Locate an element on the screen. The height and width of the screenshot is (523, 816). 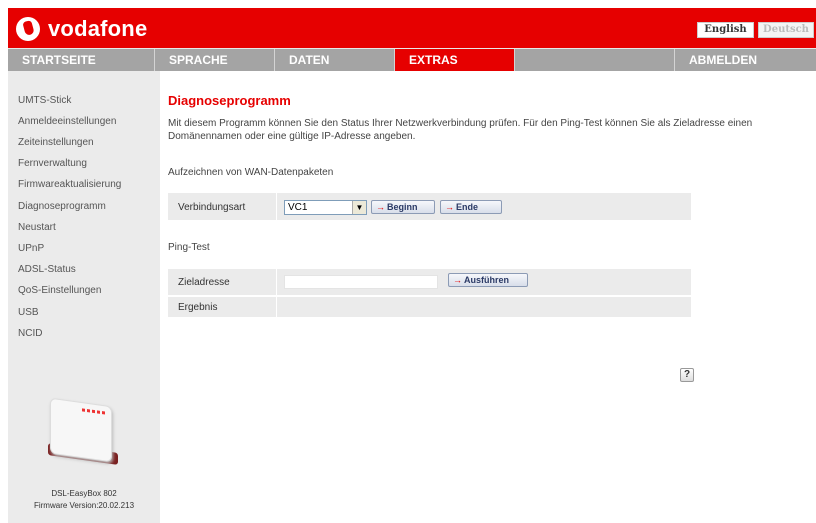
ende-label: Ende is located at coordinates (467, 207).